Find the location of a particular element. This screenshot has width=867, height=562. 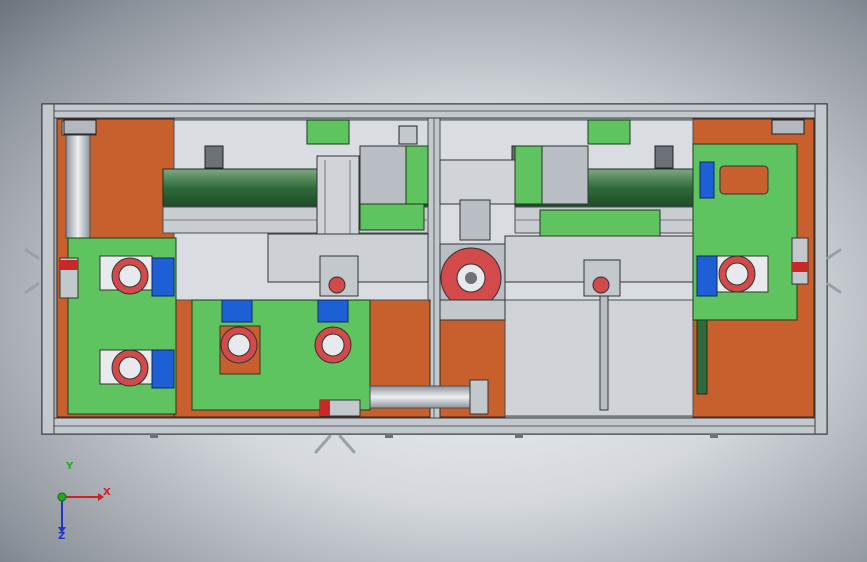

x-axis-label: X is located at coordinates (107, 492).